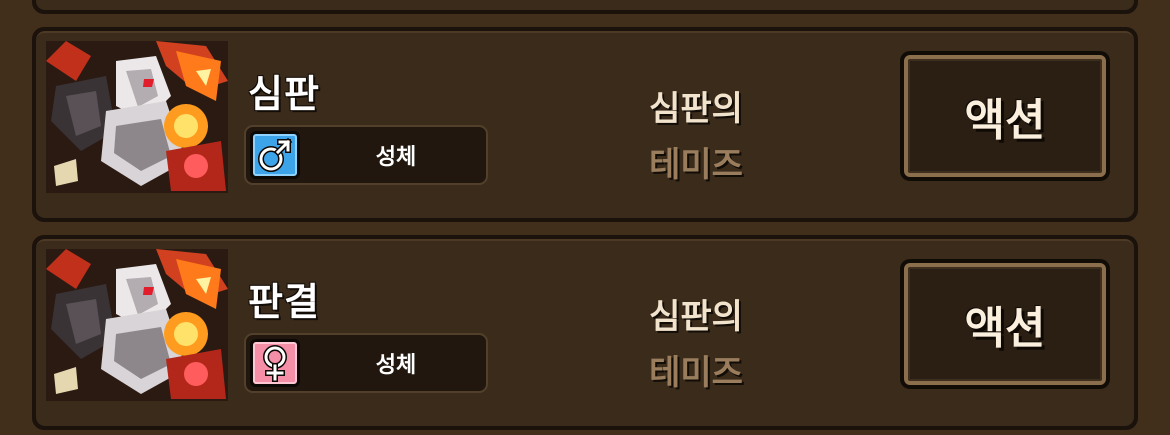 This screenshot has height=435, width=1170. I want to click on dragon-name: 심판, so click(284, 94).